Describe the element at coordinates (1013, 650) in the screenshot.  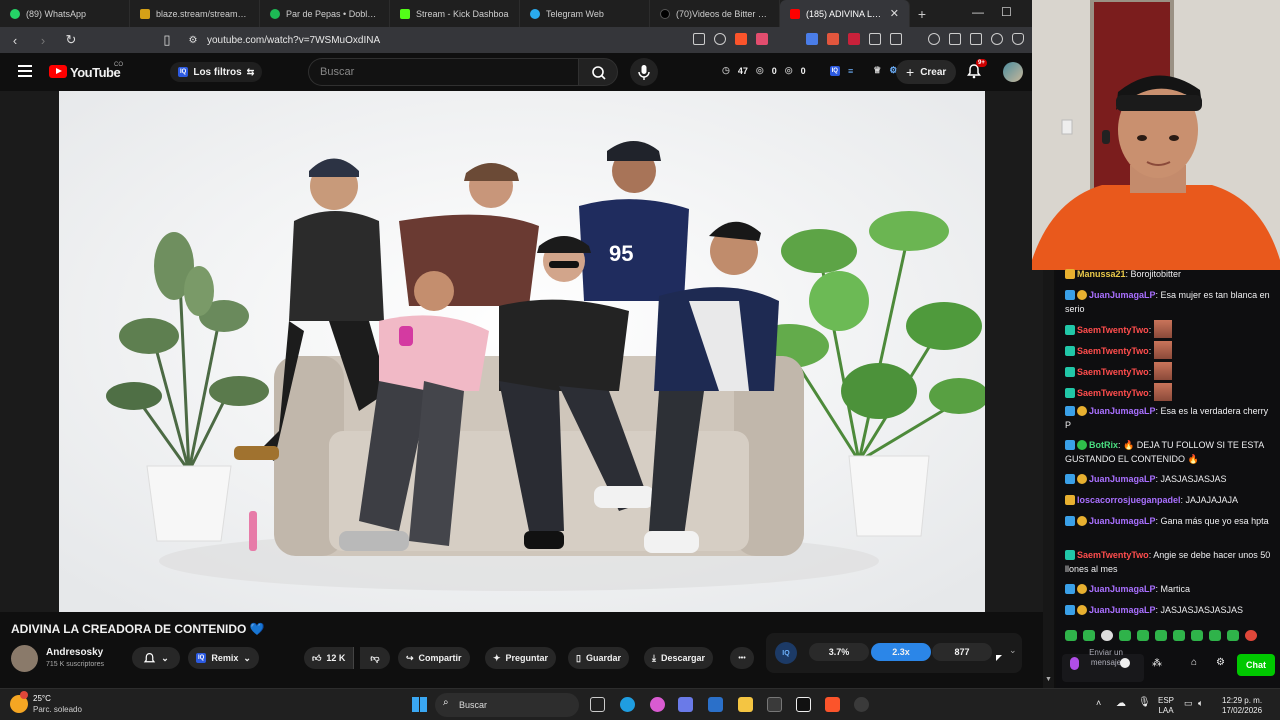
I see `stats-chevron-icon: ⌄` at that location.